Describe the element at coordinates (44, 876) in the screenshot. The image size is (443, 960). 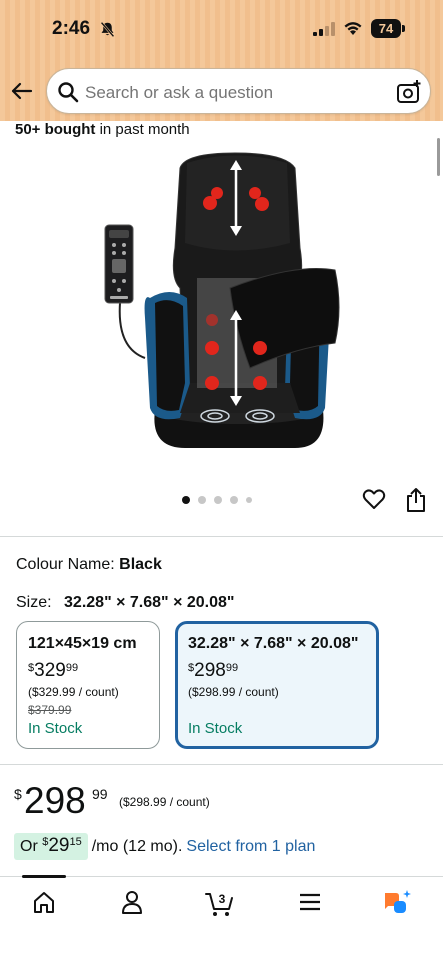
I see `active-tab-indicator` at that location.